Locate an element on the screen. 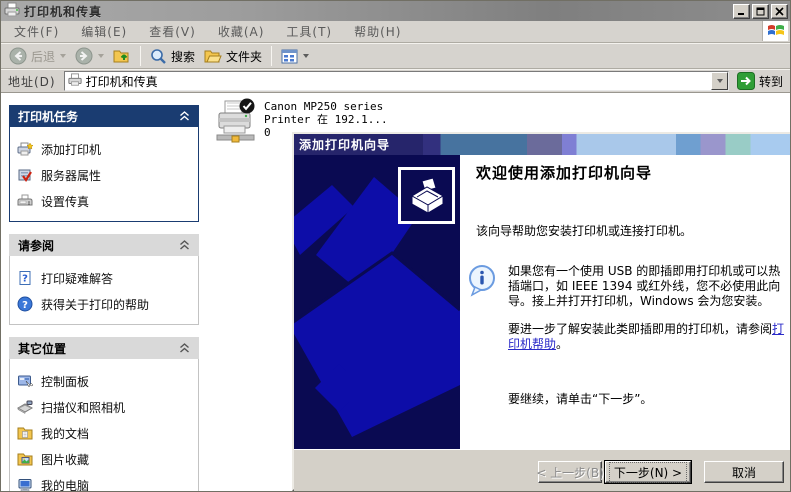  address-bar: 地址(D) 转到 is located at coordinates (395, 81).